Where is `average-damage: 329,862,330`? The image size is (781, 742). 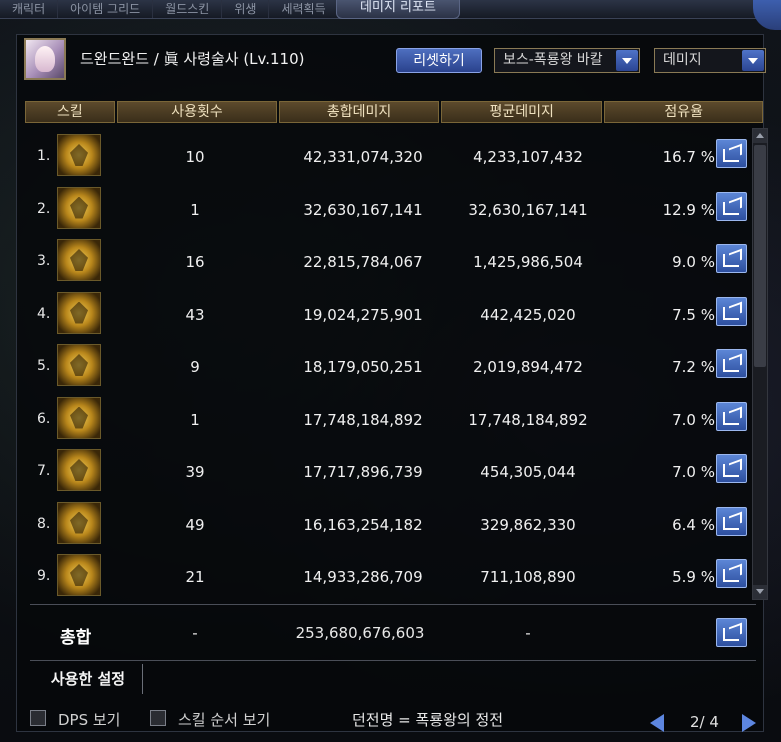 average-damage: 329,862,330 is located at coordinates (528, 524).